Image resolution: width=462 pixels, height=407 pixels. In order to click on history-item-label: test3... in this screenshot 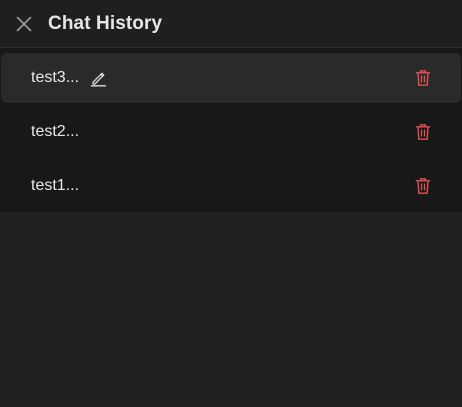, I will do `click(55, 77)`.